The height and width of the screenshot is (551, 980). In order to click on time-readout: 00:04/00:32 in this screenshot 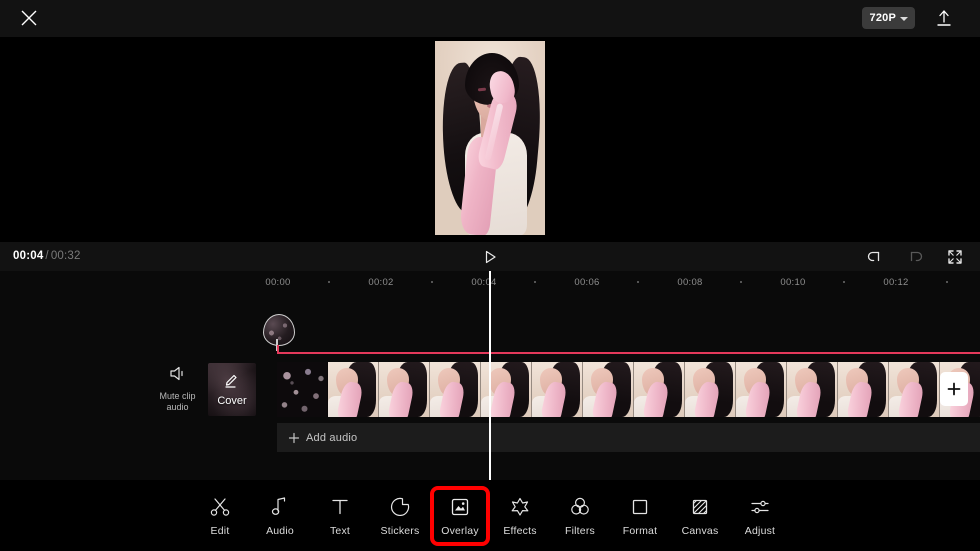, I will do `click(47, 256)`.